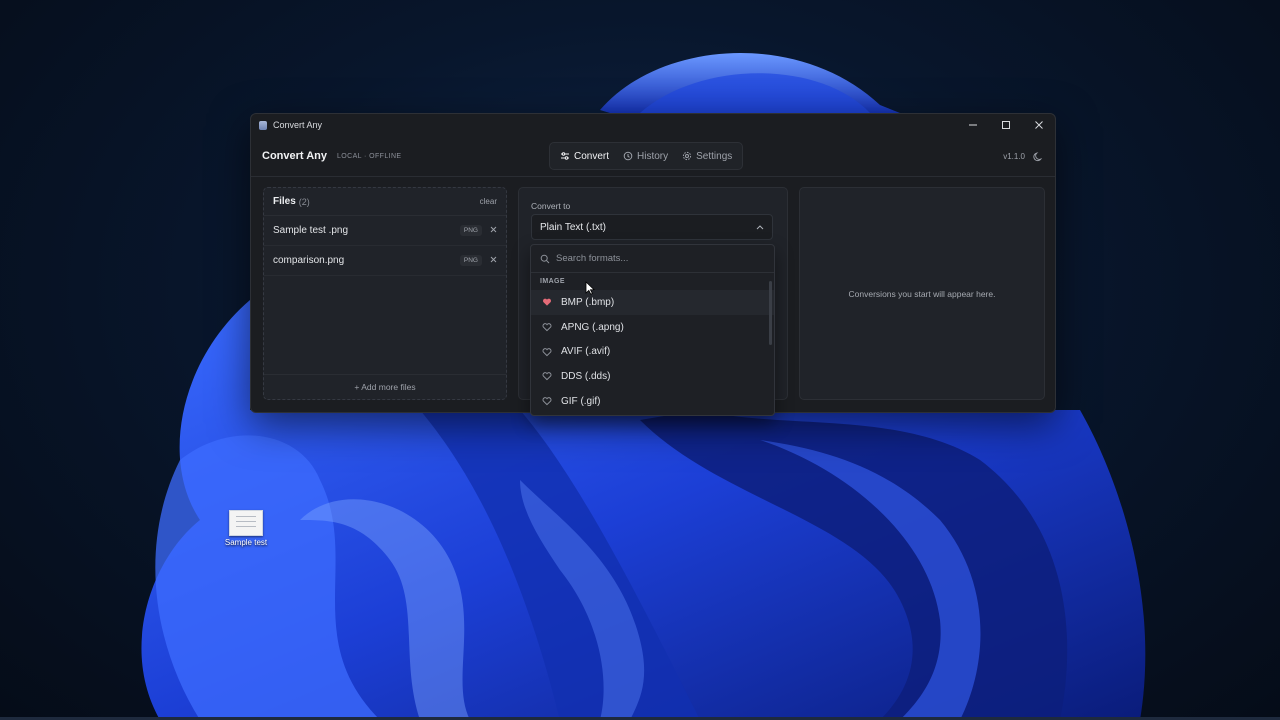  Describe the element at coordinates (298, 125) in the screenshot. I see `window-title: Convert Any` at that location.